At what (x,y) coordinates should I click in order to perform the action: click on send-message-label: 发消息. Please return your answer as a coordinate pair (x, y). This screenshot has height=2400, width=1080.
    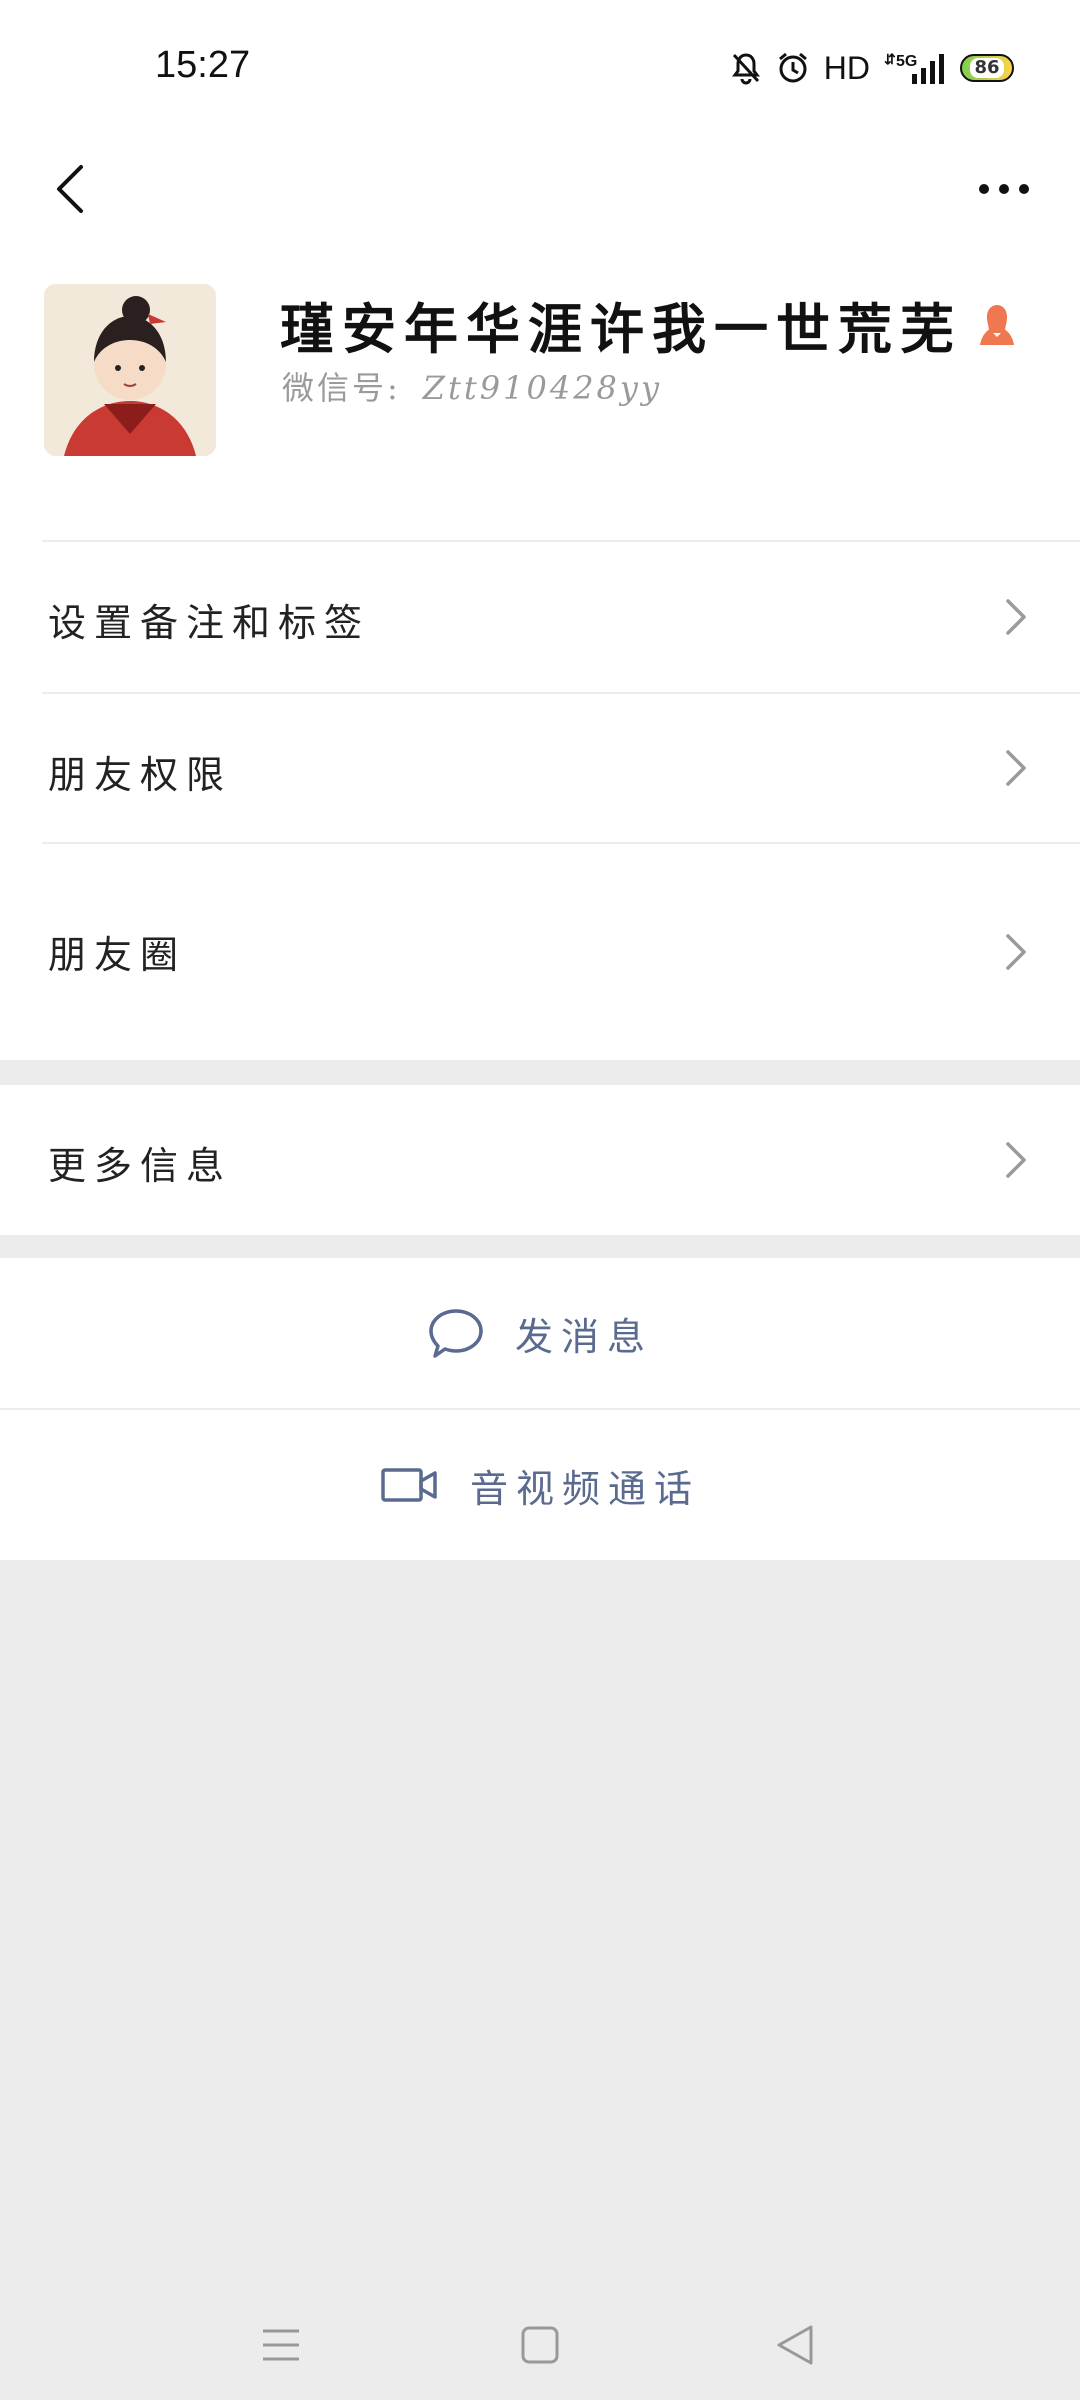
    Looking at the image, I should click on (583, 1336).